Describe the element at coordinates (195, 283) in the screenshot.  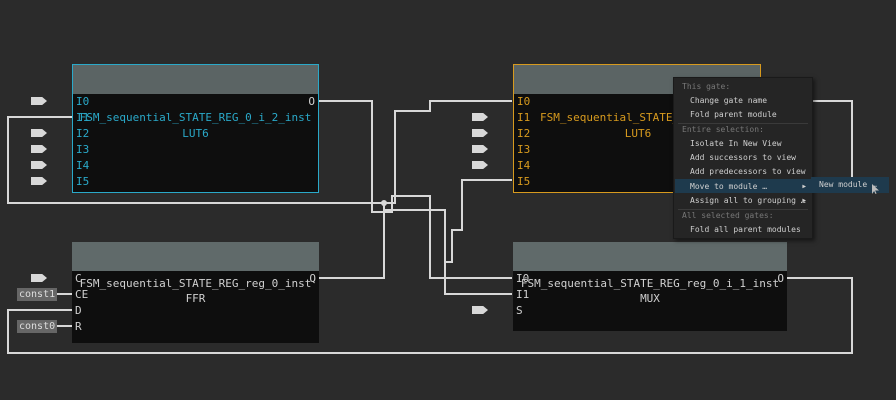
I see `gate-name: FSM_sequential_STATE_REG_reg_0_inst` at that location.